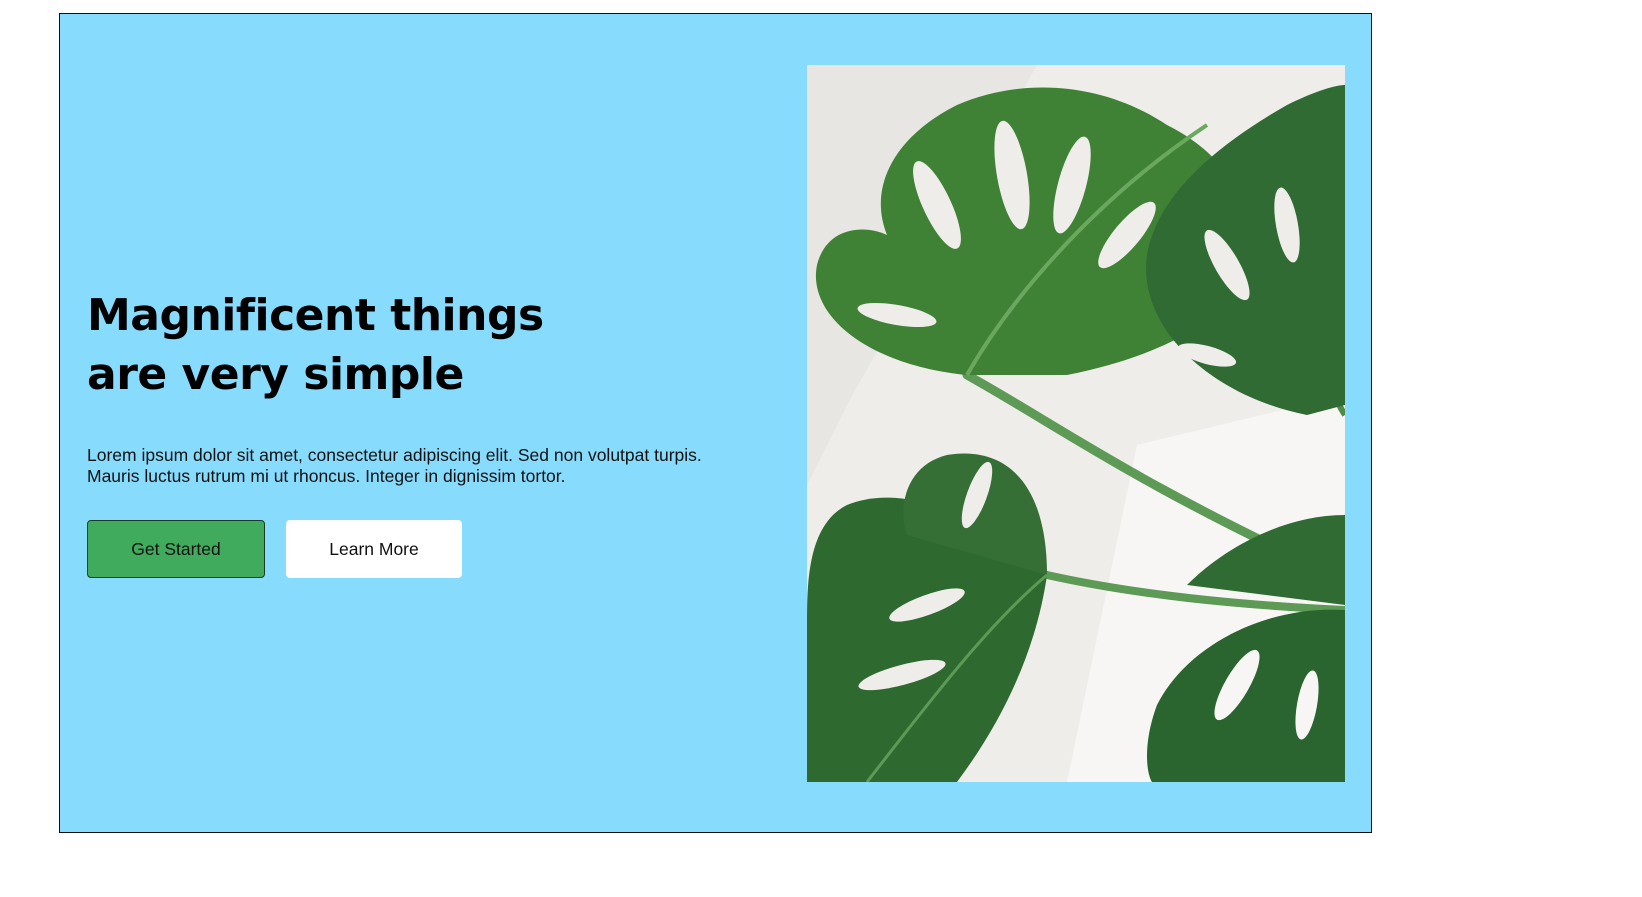 This screenshot has width=1642, height=897. What do you see at coordinates (322, 345) in the screenshot?
I see `hero-title: Magnificent things are very simple` at bounding box center [322, 345].